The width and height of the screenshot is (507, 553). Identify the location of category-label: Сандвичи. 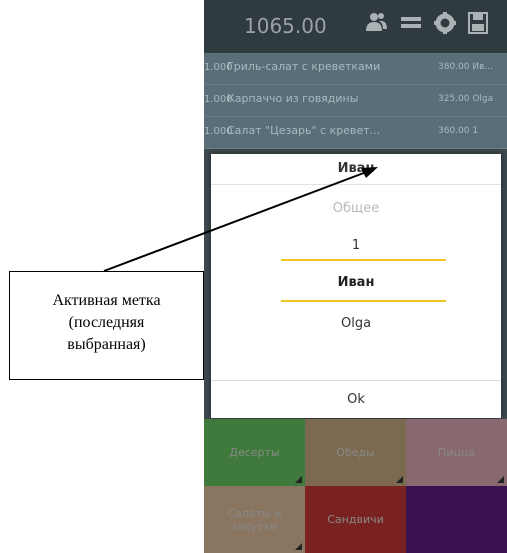
(355, 519).